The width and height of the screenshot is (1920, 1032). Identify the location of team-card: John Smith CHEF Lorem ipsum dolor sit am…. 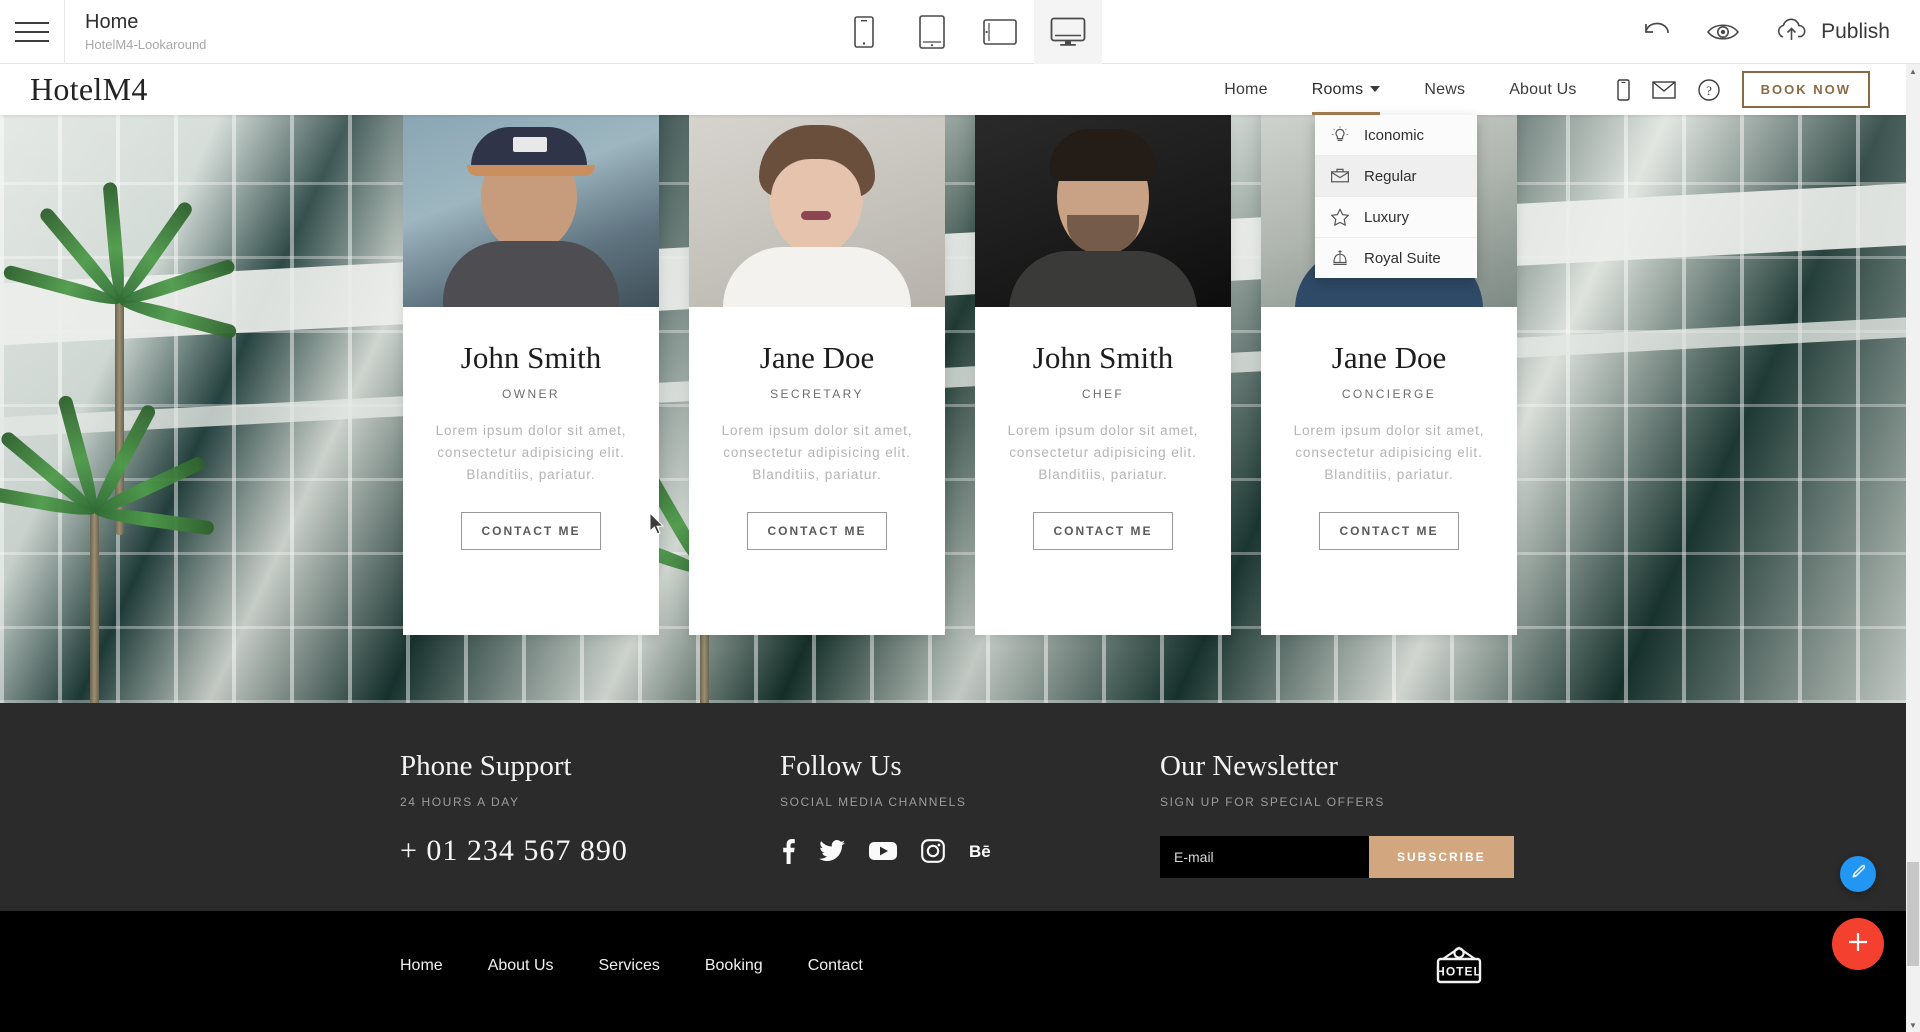
(1103, 375).